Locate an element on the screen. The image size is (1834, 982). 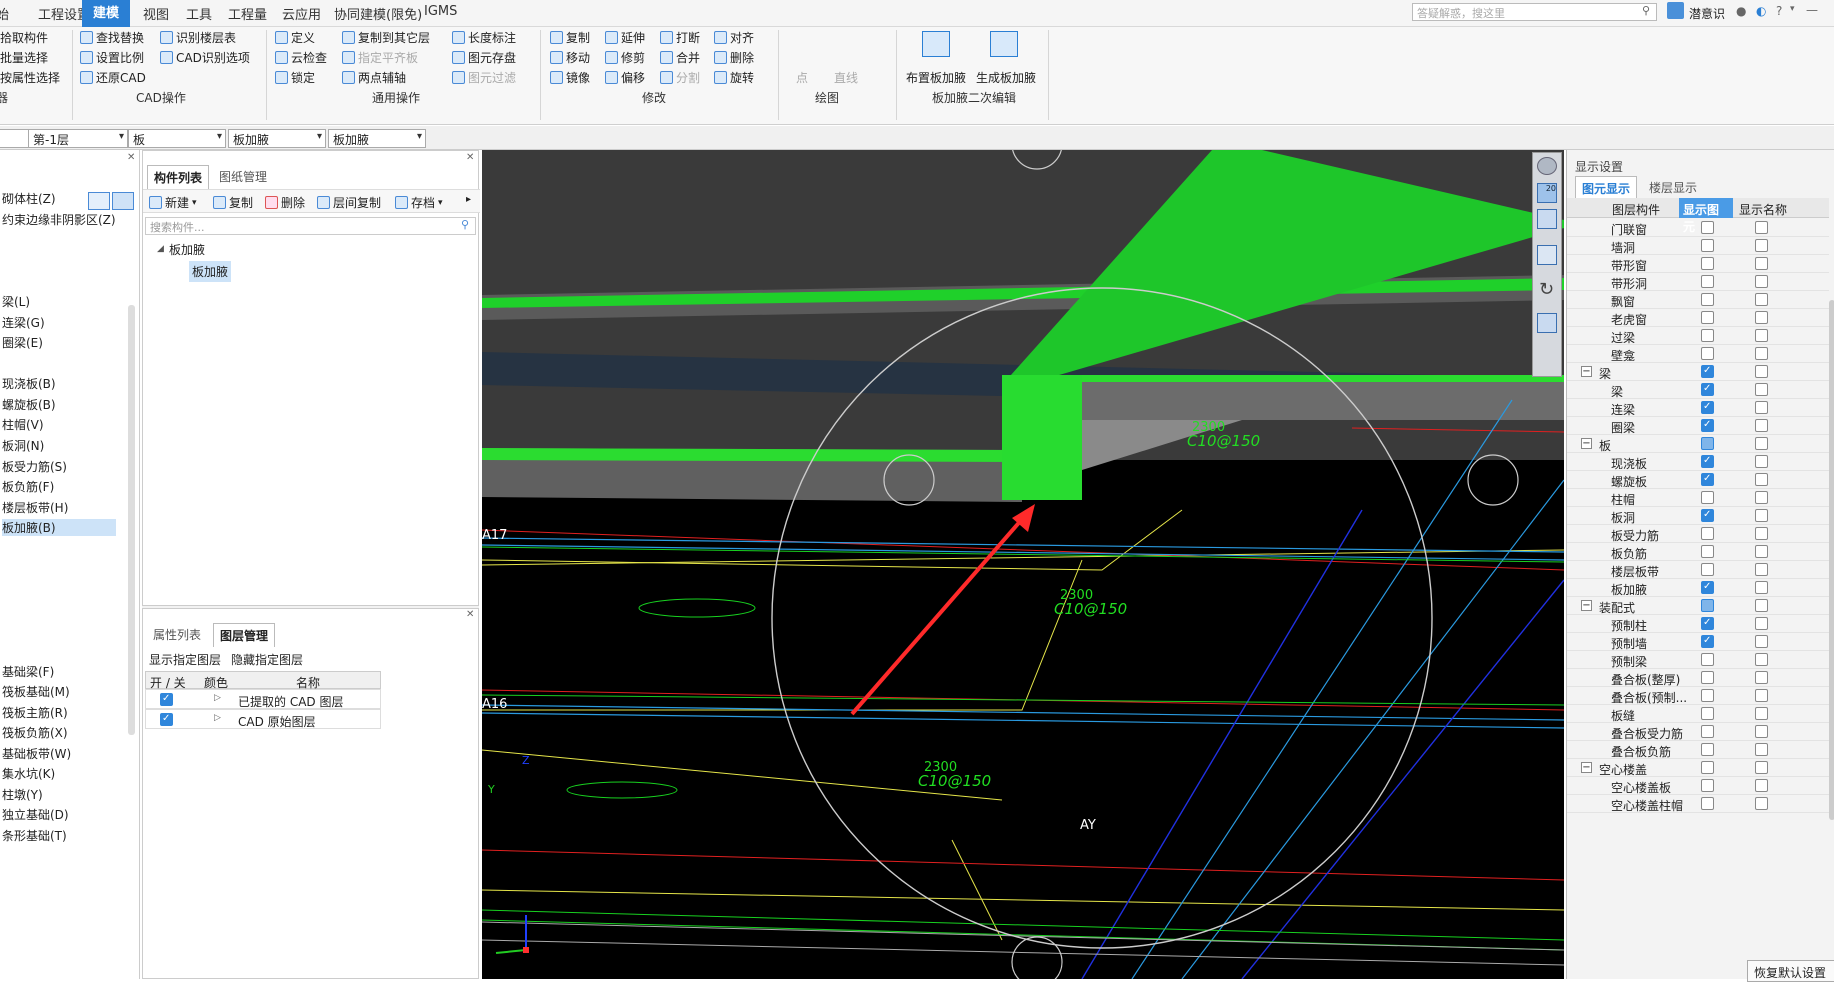
generate-haunch-icon is located at coordinates (1004, 44).